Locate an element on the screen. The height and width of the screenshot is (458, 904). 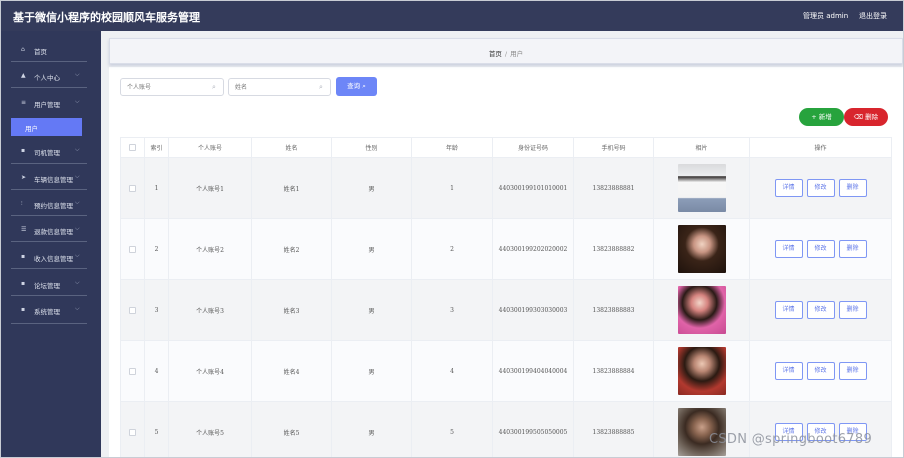
trash-icon: ⌫ is located at coordinates (858, 117).